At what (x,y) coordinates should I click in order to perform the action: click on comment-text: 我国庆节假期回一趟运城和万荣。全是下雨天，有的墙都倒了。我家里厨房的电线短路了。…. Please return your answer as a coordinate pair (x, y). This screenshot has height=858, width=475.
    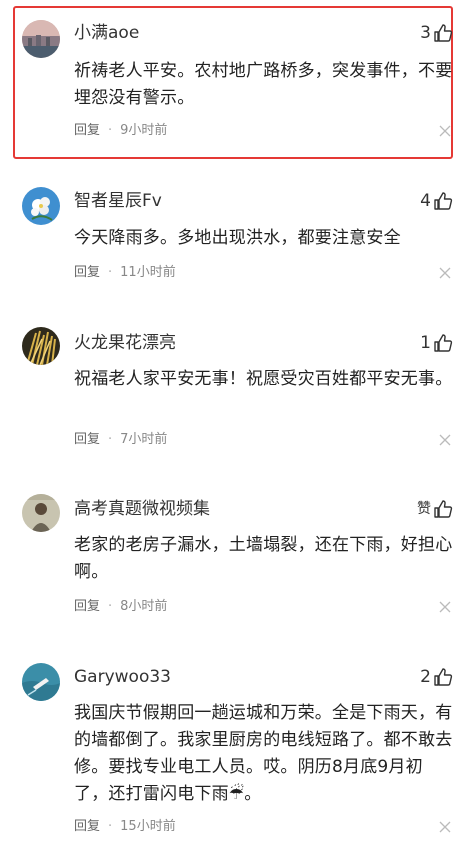
    Looking at the image, I should click on (263, 753).